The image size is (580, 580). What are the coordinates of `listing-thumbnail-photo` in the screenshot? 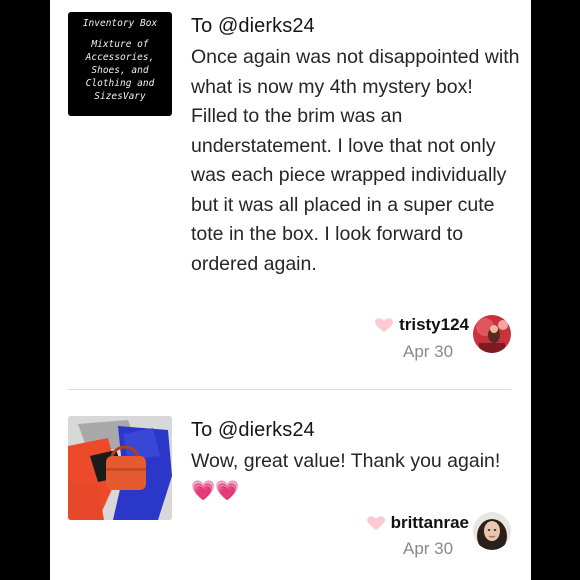 It's located at (120, 468).